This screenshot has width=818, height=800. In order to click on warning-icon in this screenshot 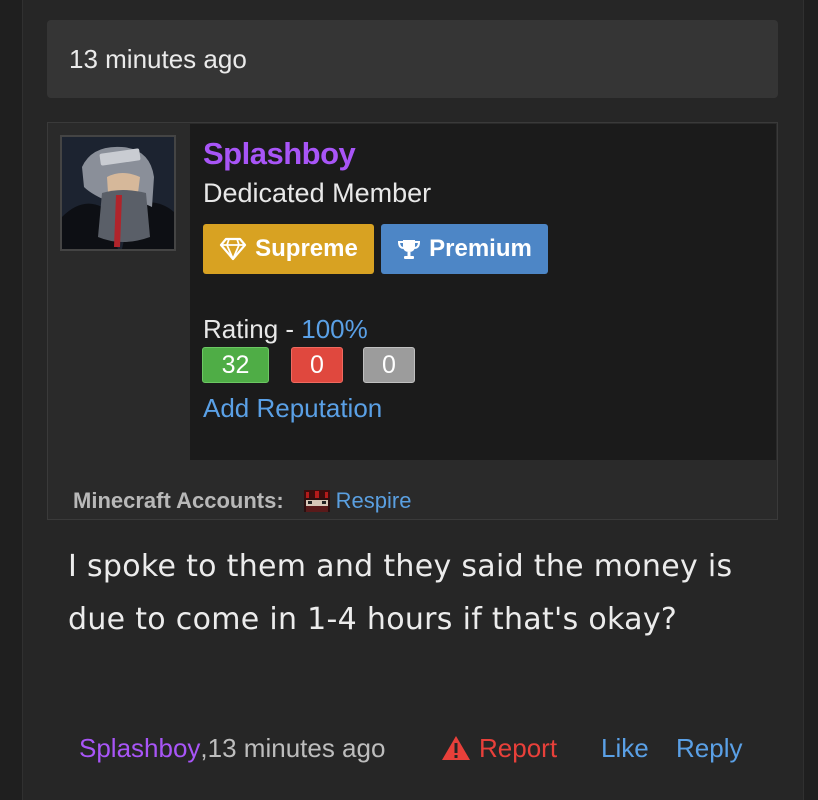, I will do `click(456, 748)`.